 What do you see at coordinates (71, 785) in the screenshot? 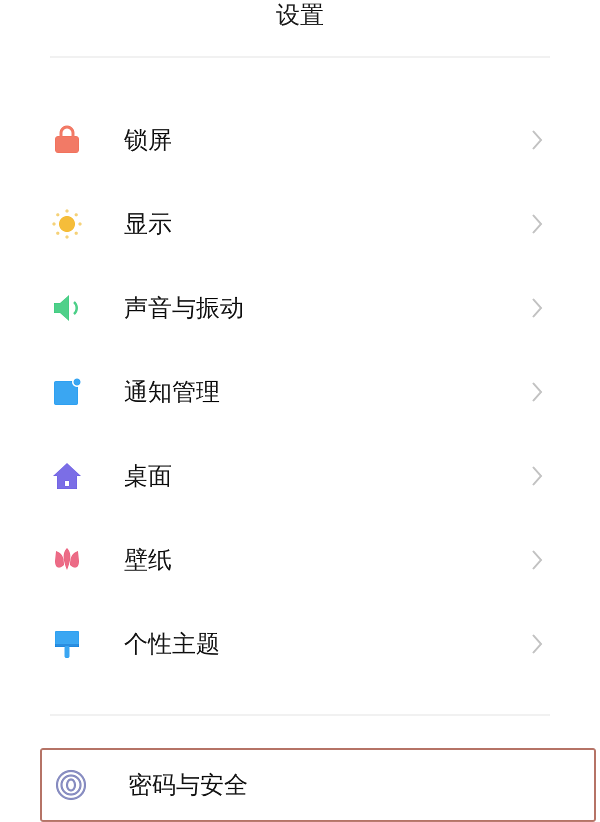
I see `fingerprint-icon` at bounding box center [71, 785].